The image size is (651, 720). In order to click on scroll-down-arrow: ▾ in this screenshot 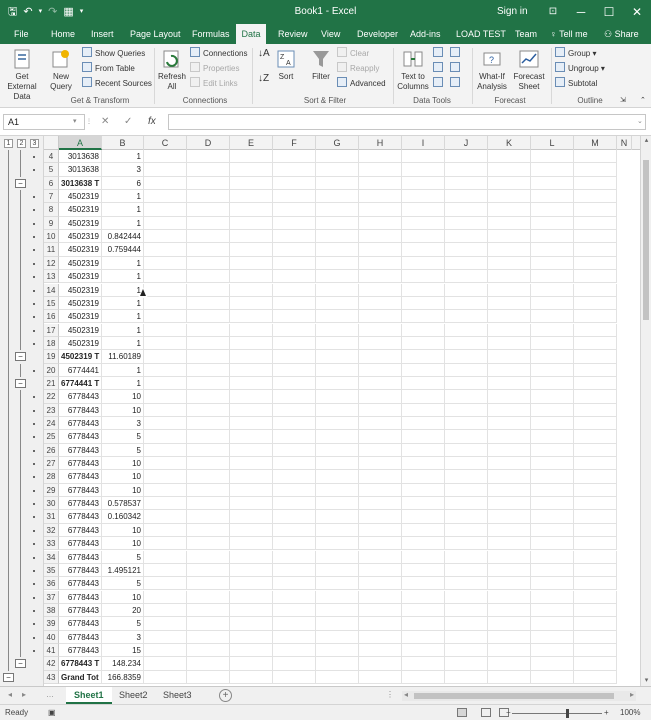, I will do `click(646, 681)`.